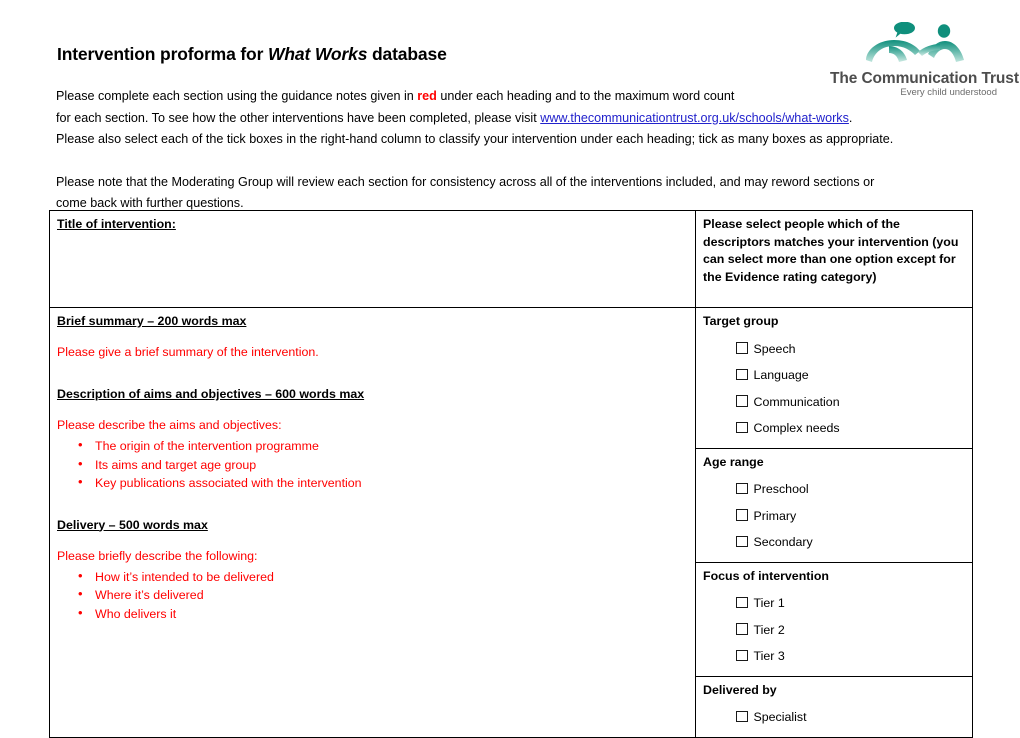  I want to click on checkbox-group-age-range: Preschool Primary Secondary, so click(834, 516).